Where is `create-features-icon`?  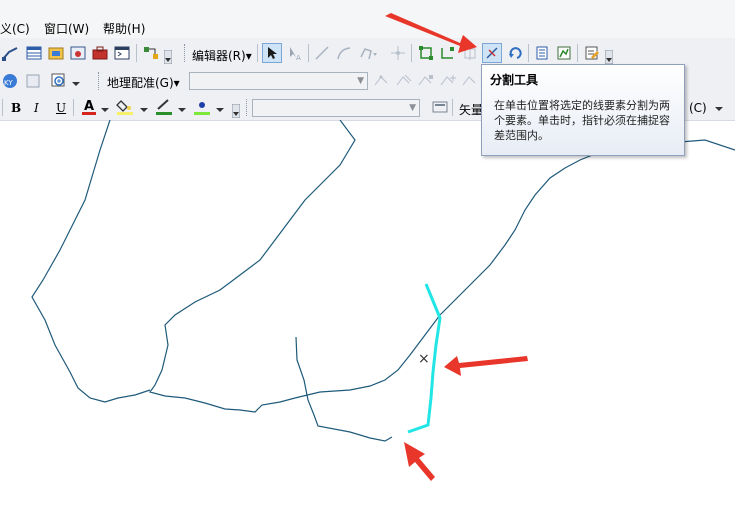
create-features-icon is located at coordinates (592, 53).